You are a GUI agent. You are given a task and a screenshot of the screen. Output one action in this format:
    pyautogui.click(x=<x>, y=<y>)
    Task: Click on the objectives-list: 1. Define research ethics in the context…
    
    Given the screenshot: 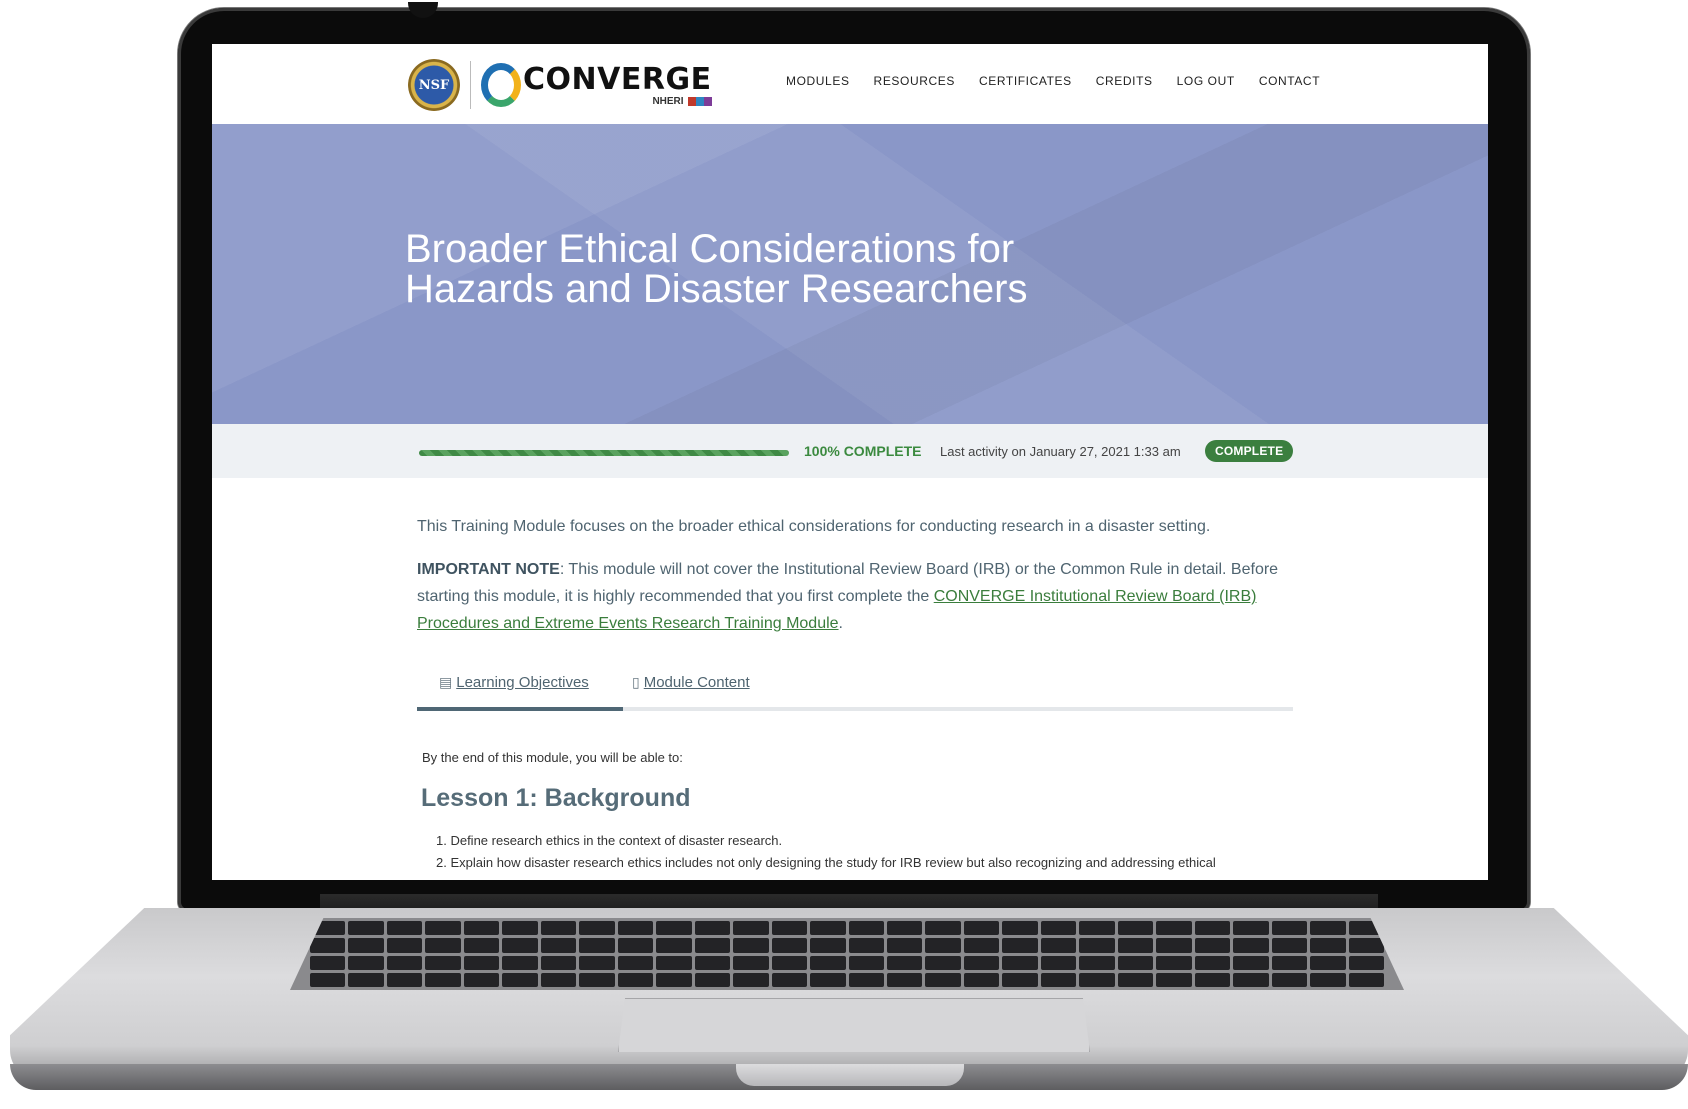 What is the action you would take?
    pyautogui.click(x=876, y=852)
    